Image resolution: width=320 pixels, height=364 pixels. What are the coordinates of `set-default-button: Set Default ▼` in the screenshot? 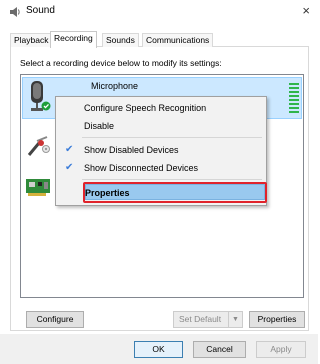 It's located at (208, 319).